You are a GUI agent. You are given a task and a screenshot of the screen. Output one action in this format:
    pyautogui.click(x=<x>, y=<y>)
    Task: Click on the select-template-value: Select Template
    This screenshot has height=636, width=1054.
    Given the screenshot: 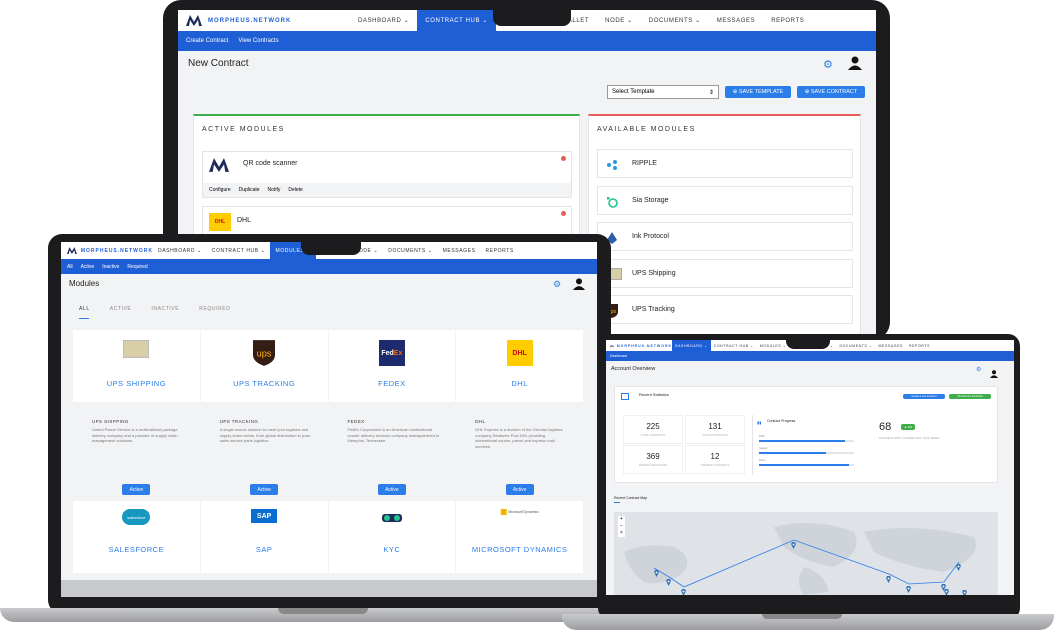 What is the action you would take?
    pyautogui.click(x=633, y=92)
    